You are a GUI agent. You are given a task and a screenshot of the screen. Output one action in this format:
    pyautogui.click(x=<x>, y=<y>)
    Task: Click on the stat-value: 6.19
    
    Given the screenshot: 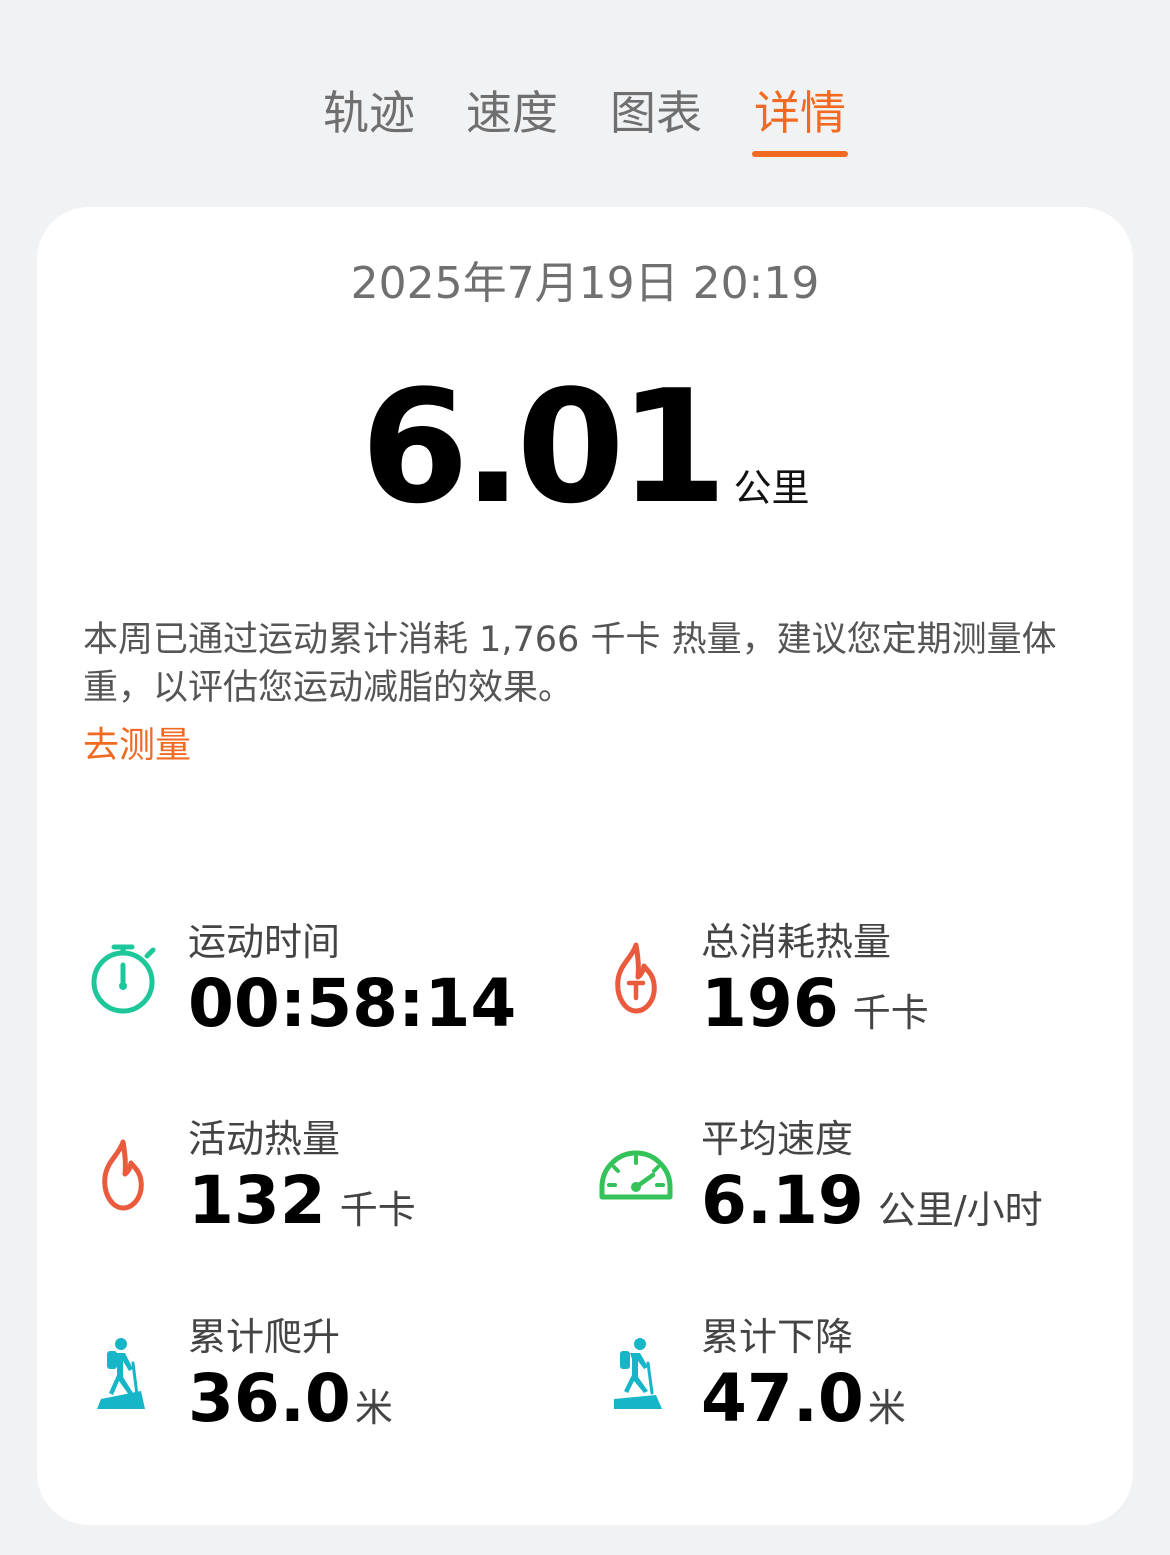 What is the action you would take?
    pyautogui.click(x=782, y=1200)
    